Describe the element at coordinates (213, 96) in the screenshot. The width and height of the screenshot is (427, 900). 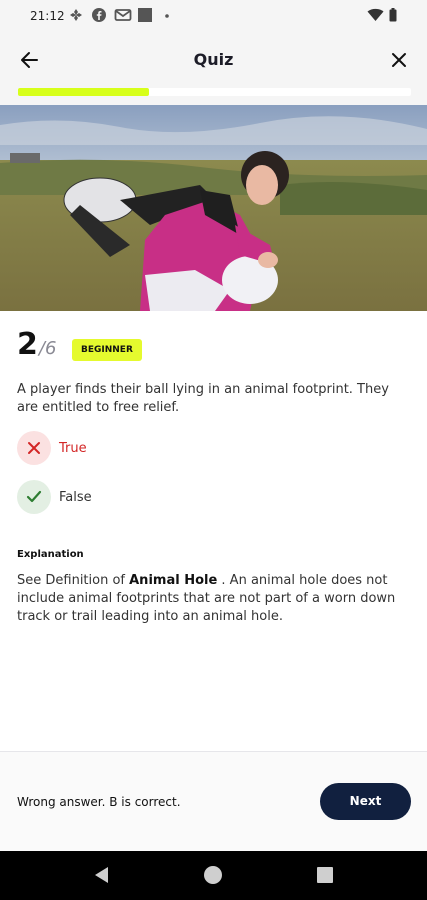
I see `quiz-progress-bar` at that location.